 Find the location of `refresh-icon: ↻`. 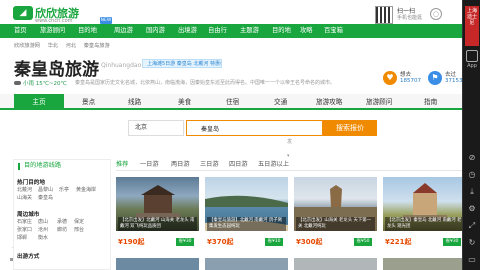

refresh-icon: ↻ is located at coordinates (472, 243).